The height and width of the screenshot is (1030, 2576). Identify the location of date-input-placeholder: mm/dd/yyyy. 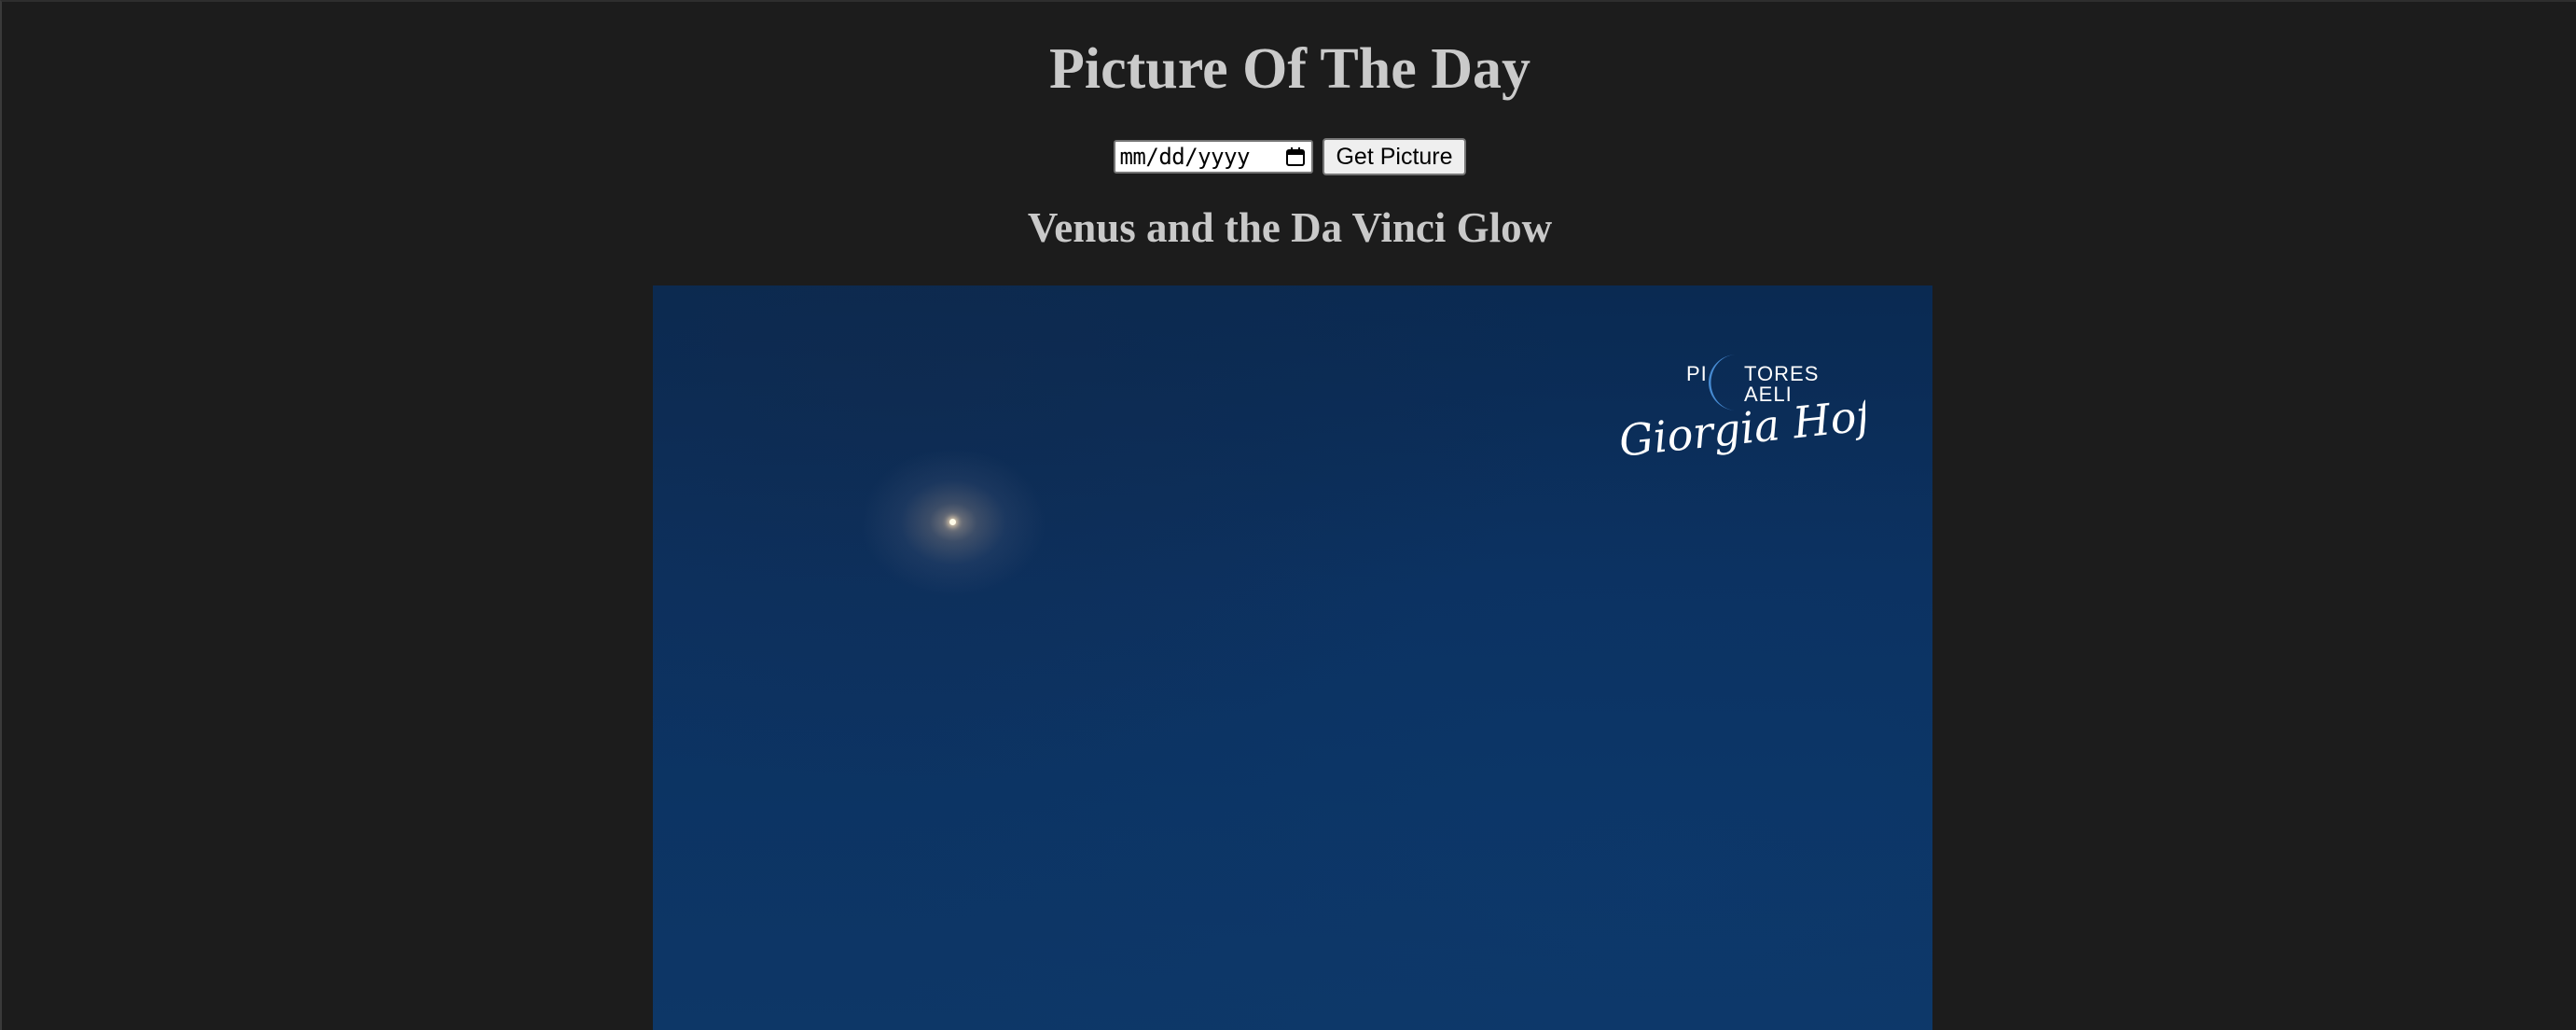
(1184, 157).